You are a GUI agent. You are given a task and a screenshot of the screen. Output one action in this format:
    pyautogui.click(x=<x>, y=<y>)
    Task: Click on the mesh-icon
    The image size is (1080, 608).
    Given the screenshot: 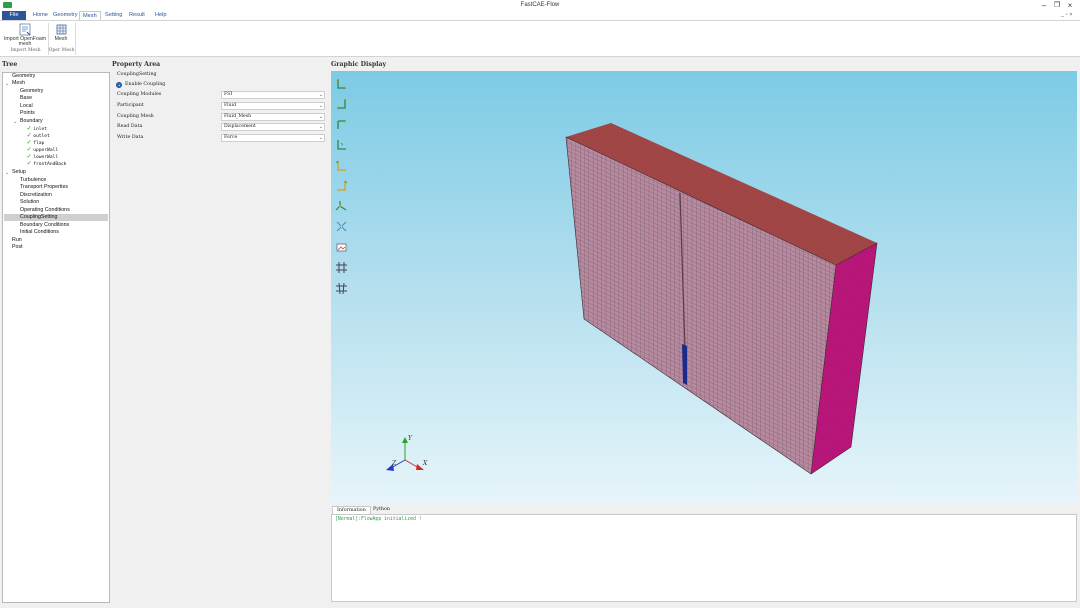 What is the action you would take?
    pyautogui.click(x=61, y=29)
    